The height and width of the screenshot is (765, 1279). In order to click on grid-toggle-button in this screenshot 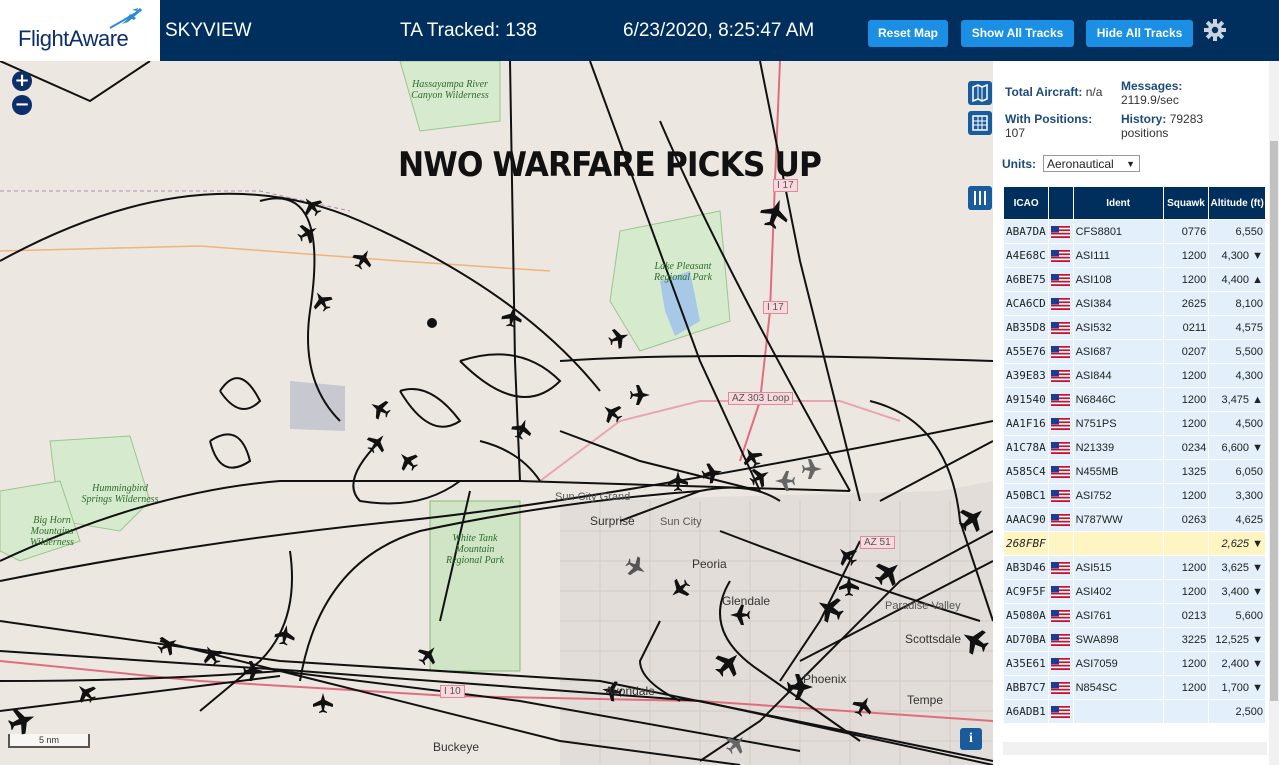, I will do `click(980, 123)`.